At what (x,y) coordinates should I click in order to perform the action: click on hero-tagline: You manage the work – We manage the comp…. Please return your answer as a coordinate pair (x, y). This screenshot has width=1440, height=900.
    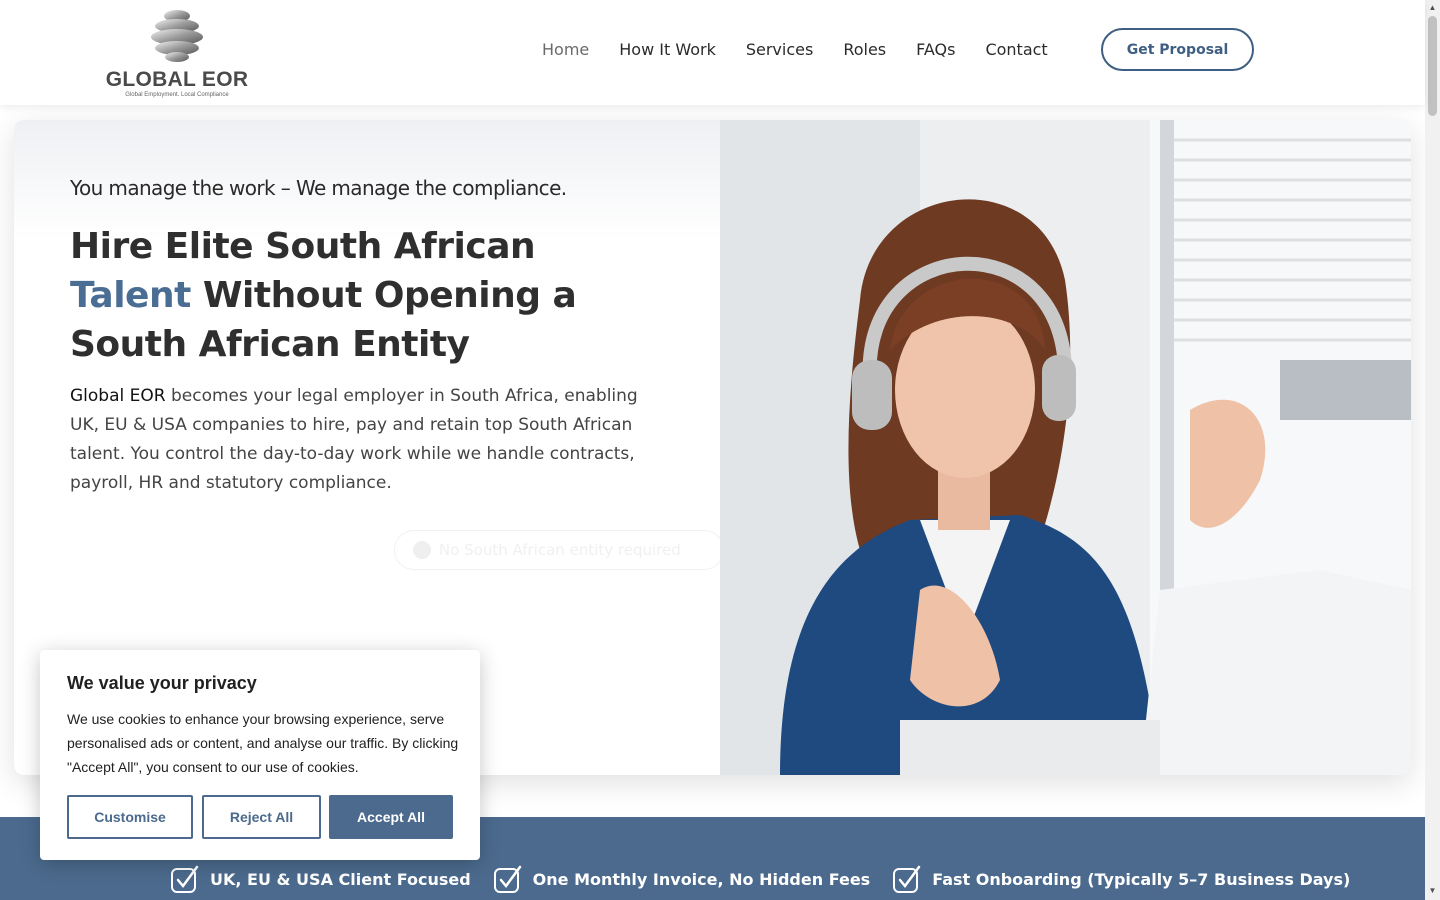
    Looking at the image, I should click on (318, 188).